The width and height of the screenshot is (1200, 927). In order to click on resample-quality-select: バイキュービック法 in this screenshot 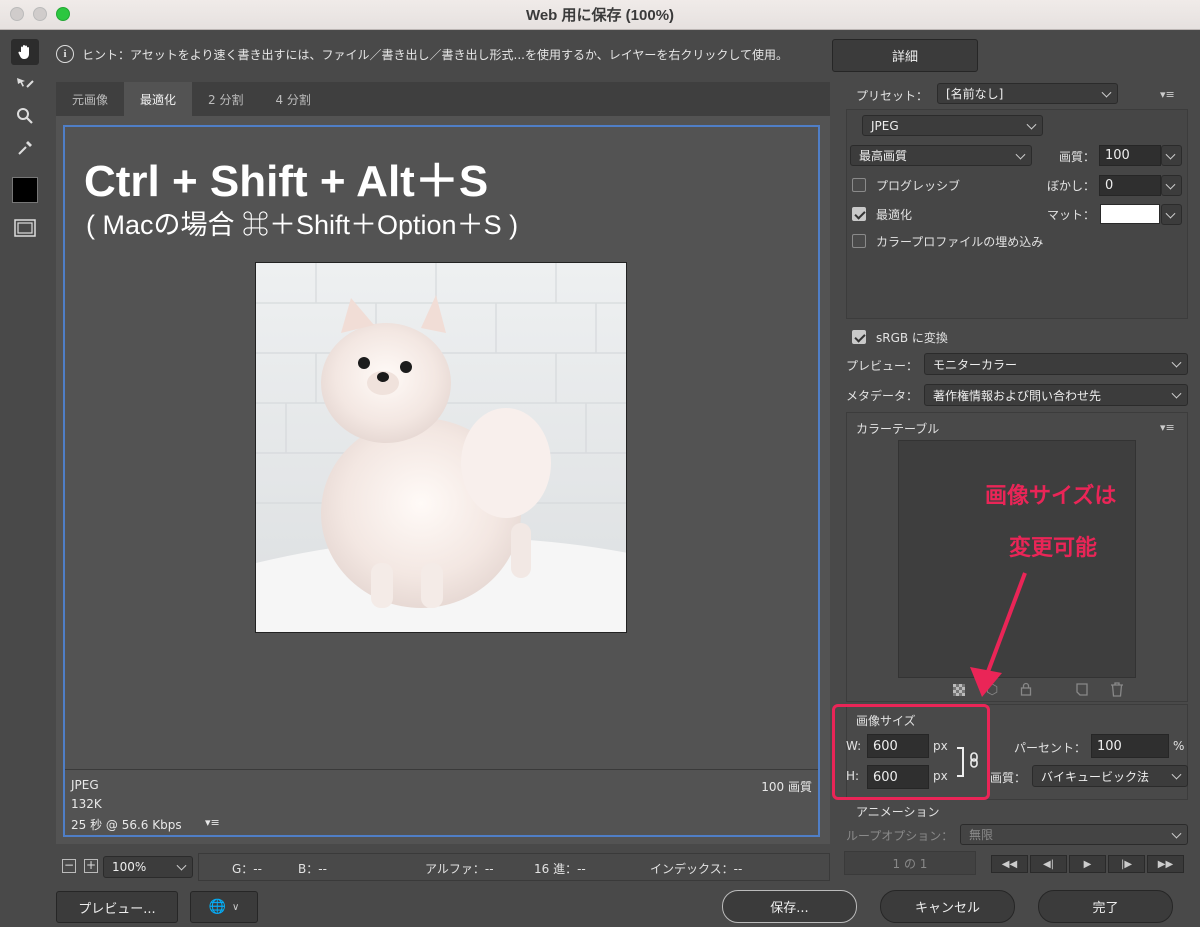, I will do `click(1110, 776)`.